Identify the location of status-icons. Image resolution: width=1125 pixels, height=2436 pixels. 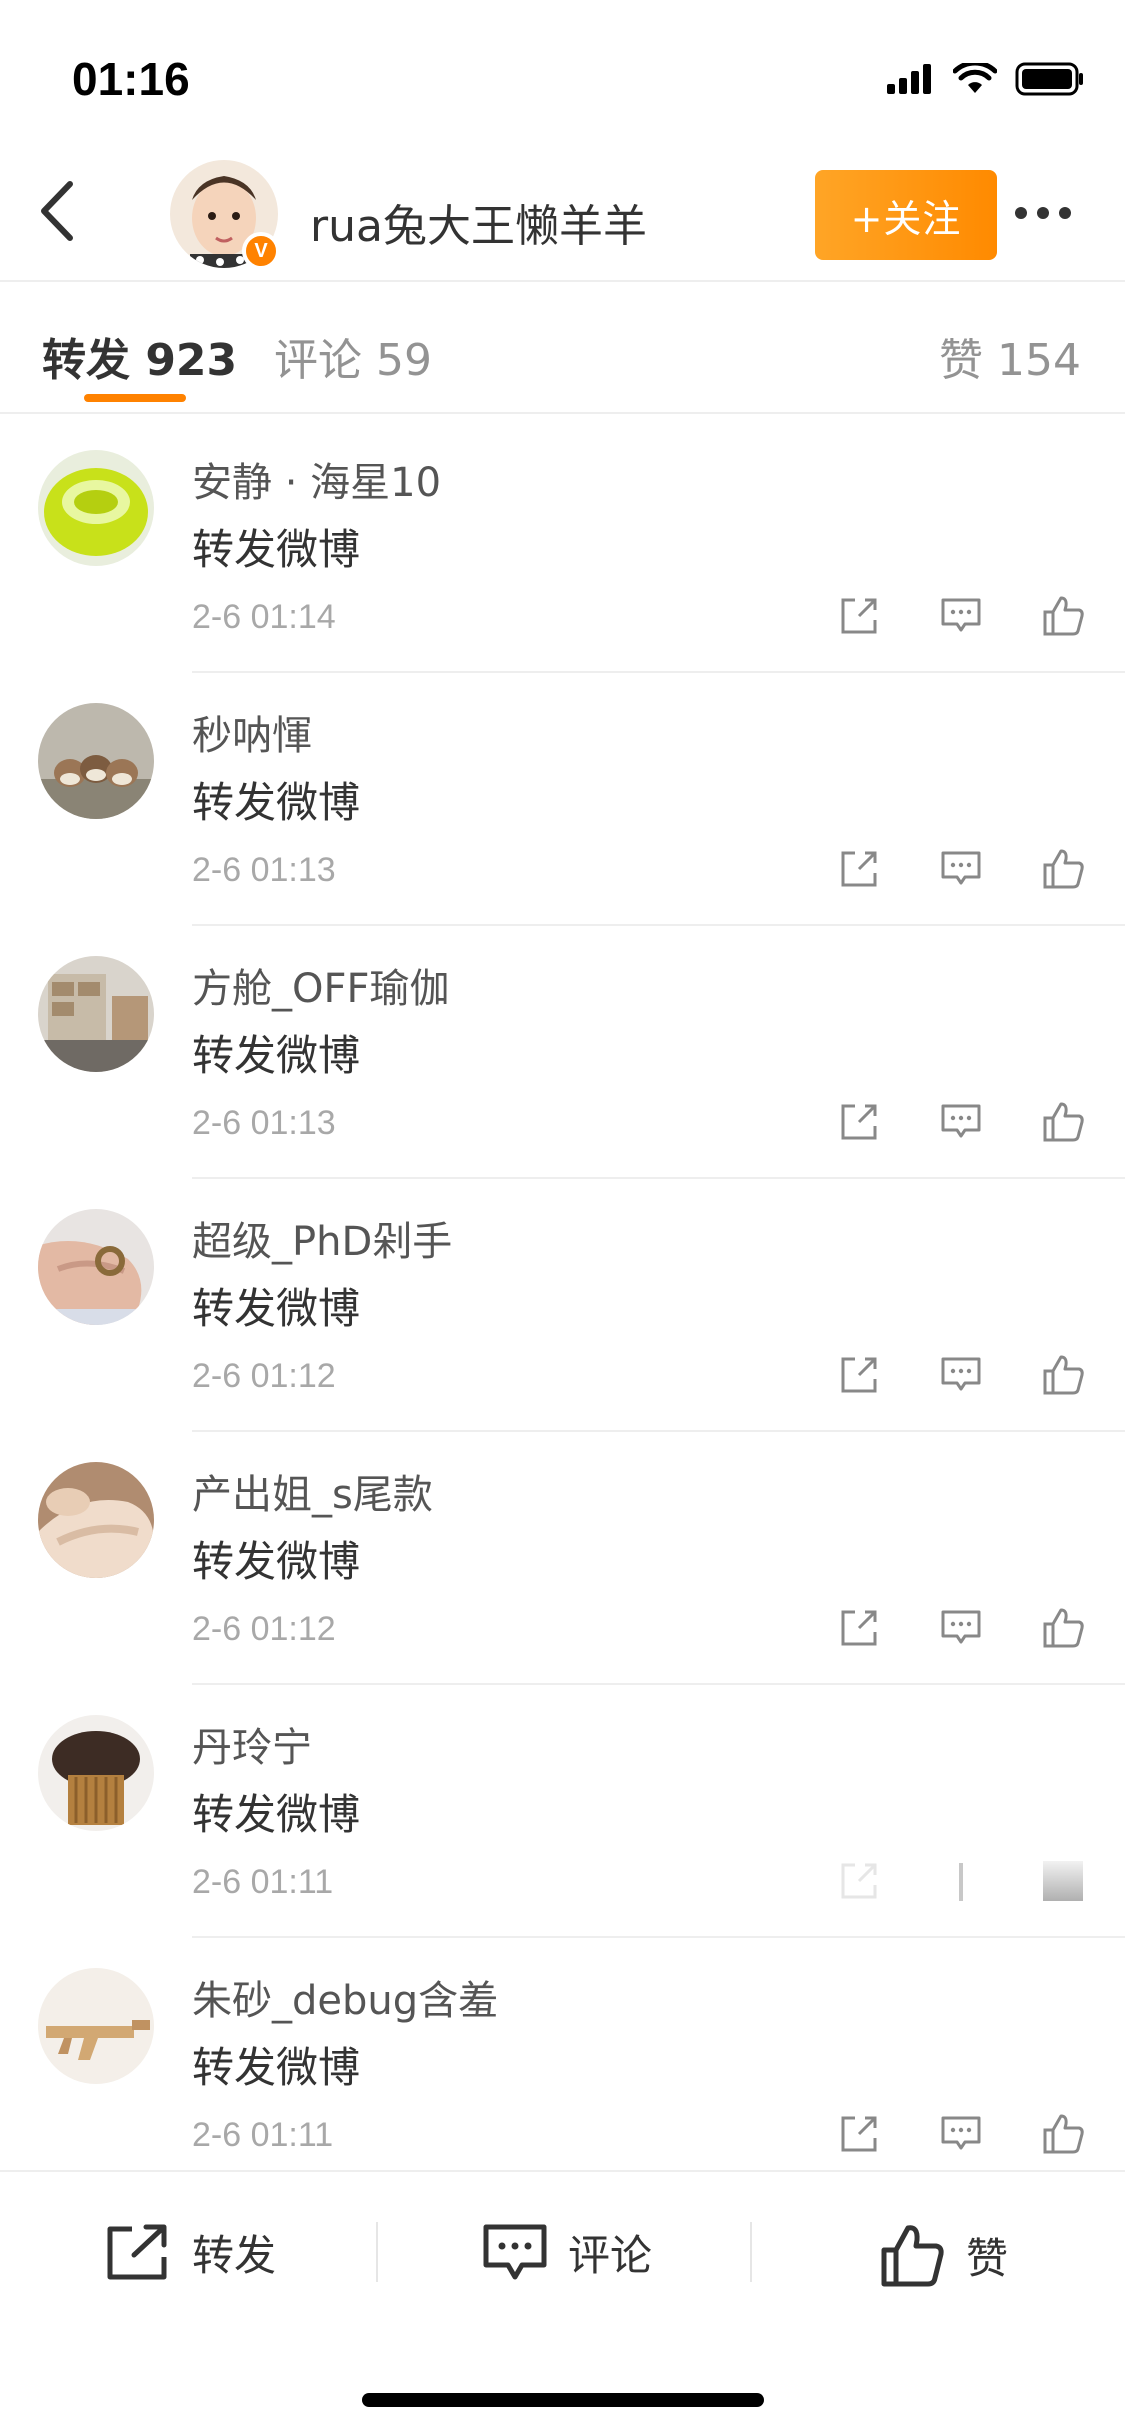
(986, 79).